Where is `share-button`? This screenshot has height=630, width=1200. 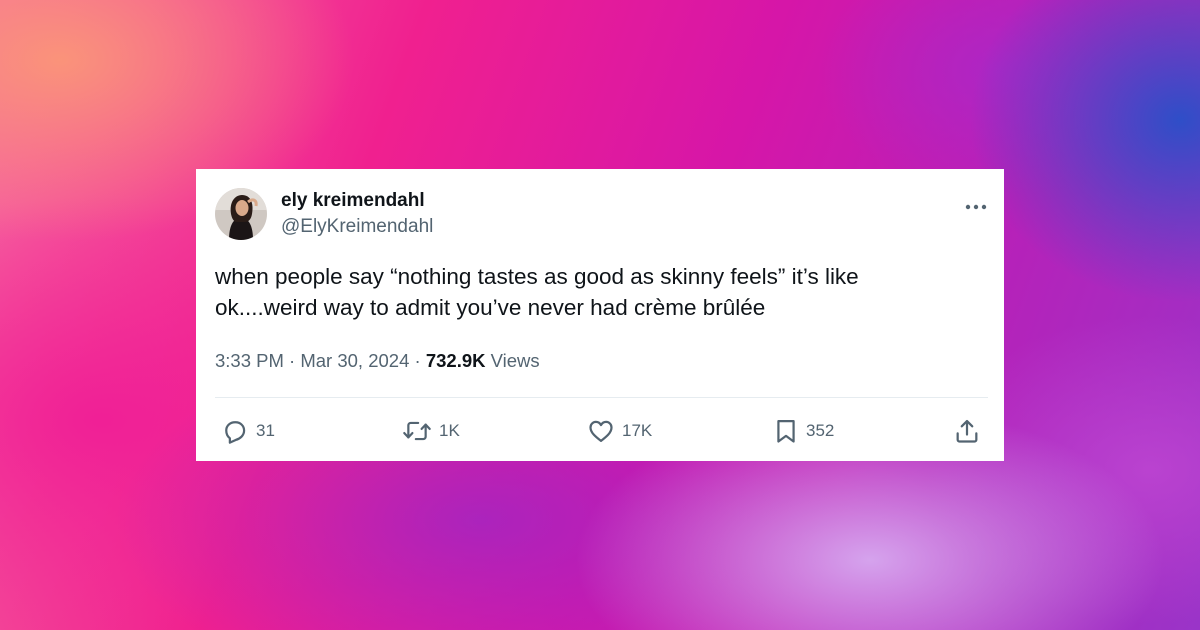 share-button is located at coordinates (967, 431).